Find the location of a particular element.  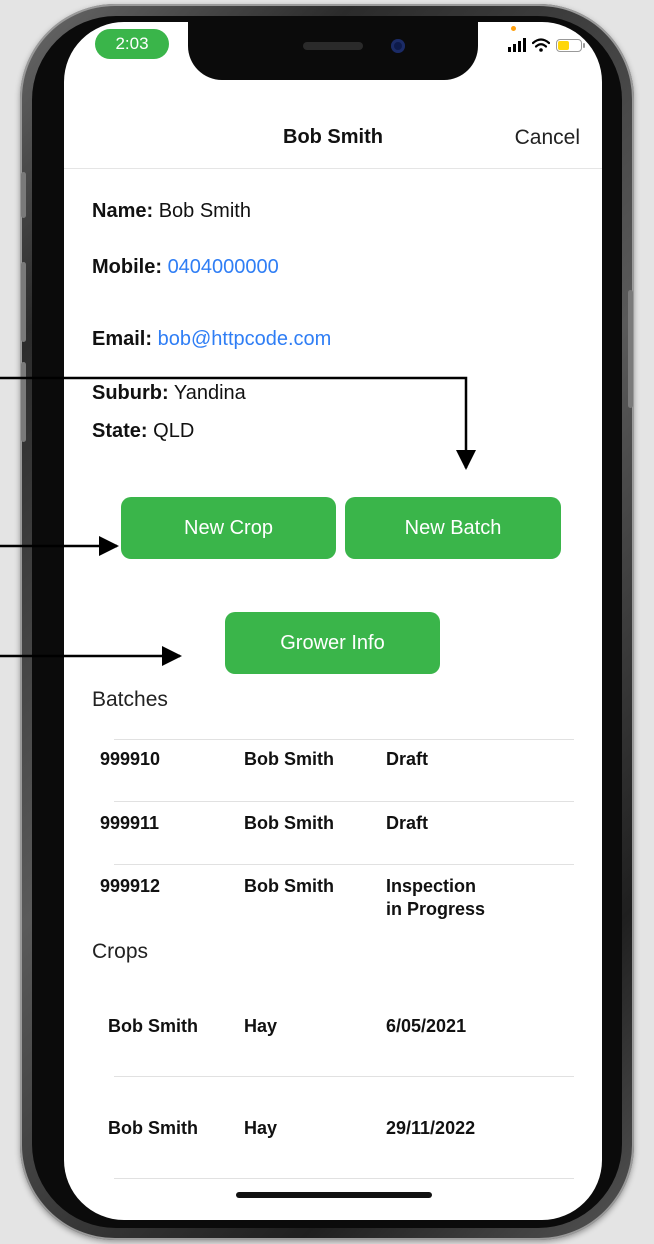

arrow-to-new-batch is located at coordinates (238, 423).